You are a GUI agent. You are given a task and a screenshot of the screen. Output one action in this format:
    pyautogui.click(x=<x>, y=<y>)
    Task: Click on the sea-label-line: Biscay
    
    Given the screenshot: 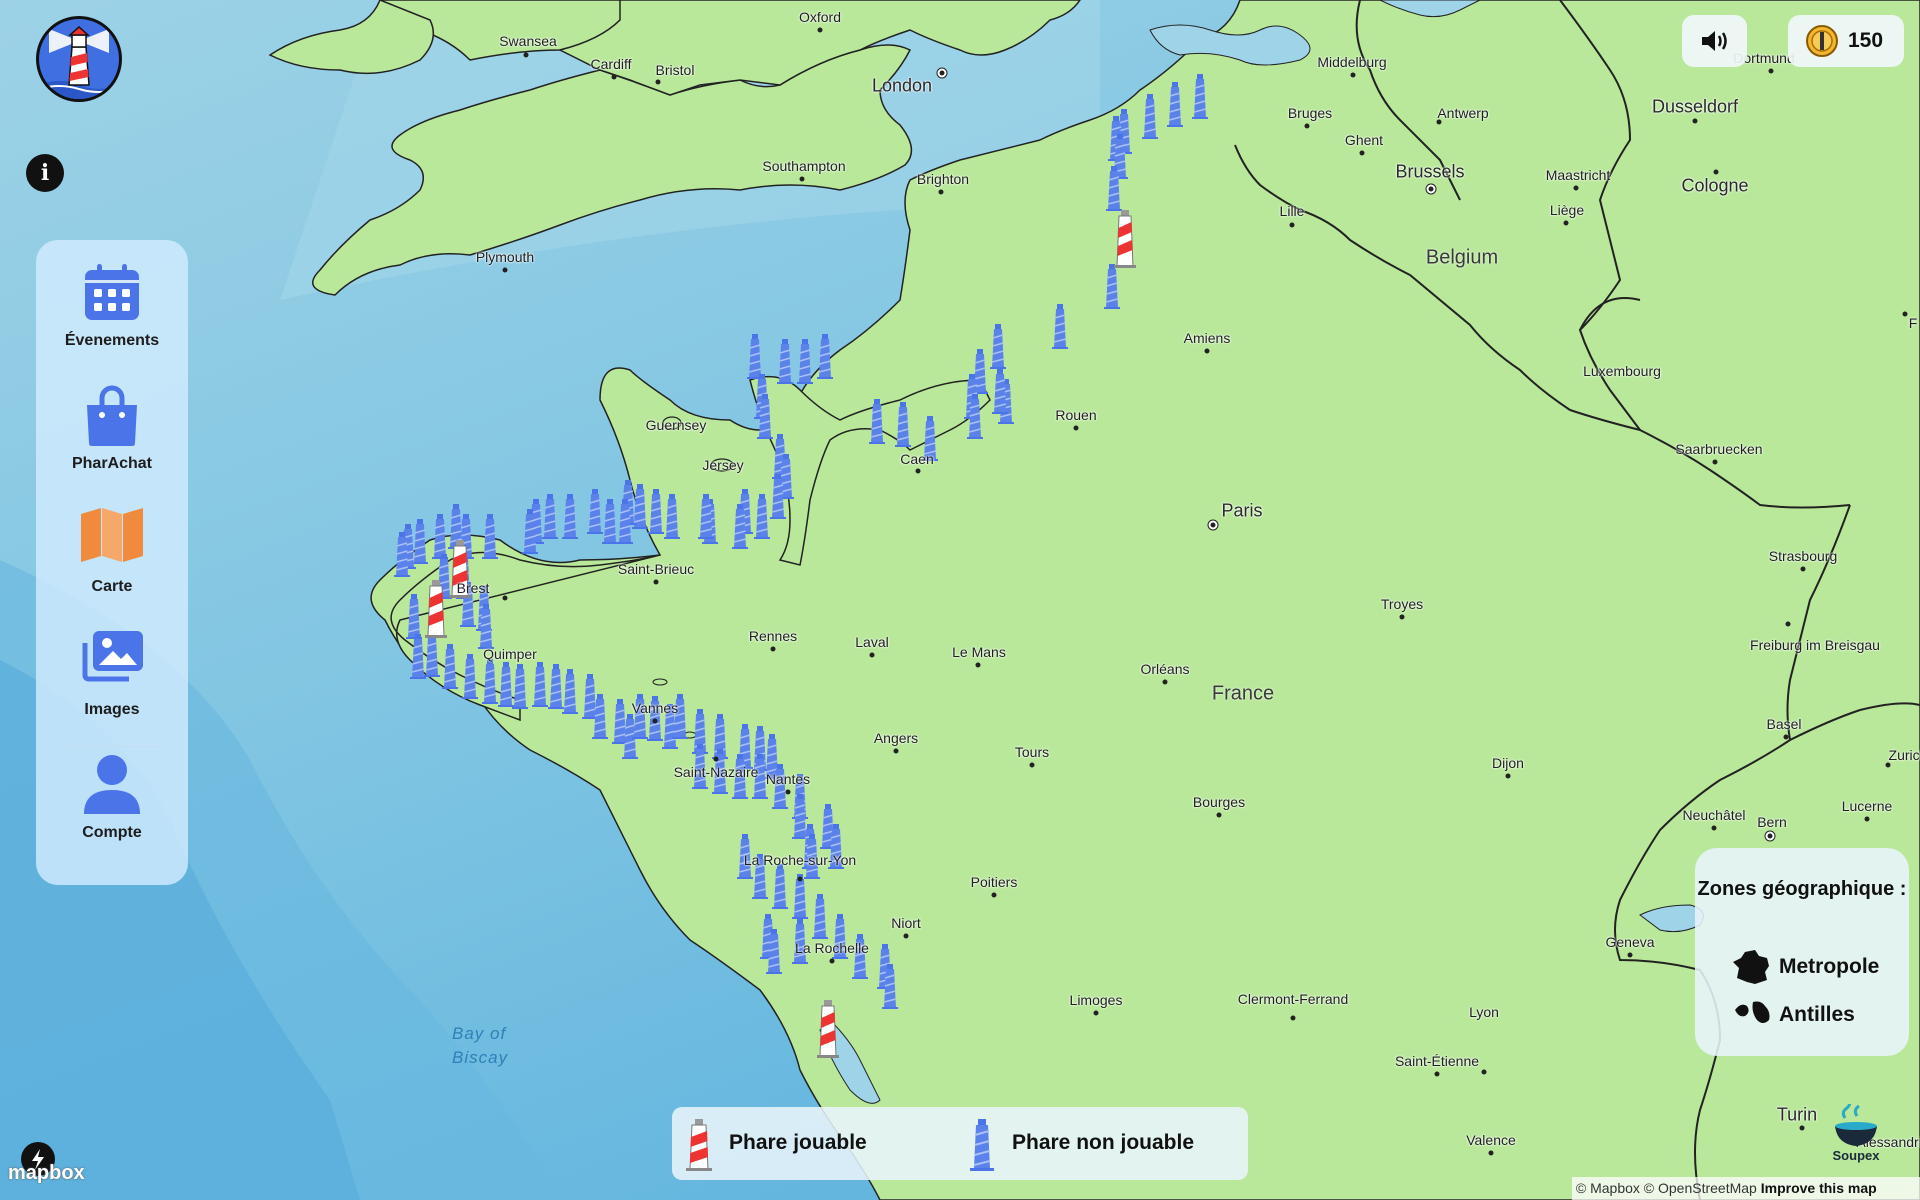 What is the action you would take?
    pyautogui.click(x=480, y=1057)
    